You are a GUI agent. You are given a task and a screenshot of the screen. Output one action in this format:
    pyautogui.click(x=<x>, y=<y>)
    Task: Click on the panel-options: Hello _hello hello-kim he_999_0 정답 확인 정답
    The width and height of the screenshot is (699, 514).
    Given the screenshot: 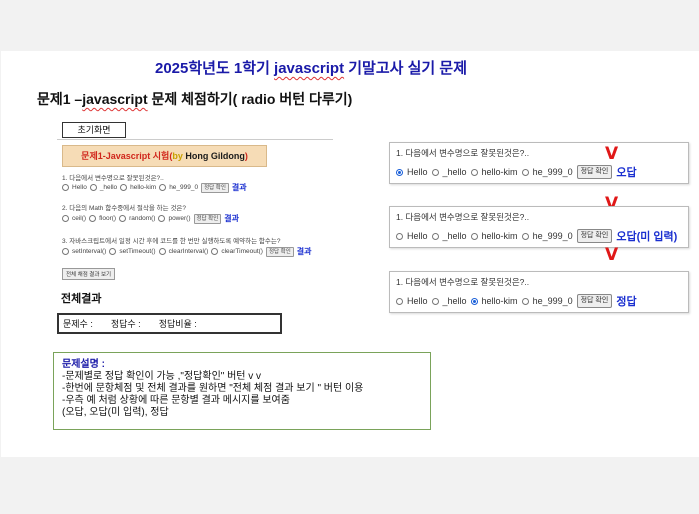 What is the action you would take?
    pyautogui.click(x=516, y=301)
    